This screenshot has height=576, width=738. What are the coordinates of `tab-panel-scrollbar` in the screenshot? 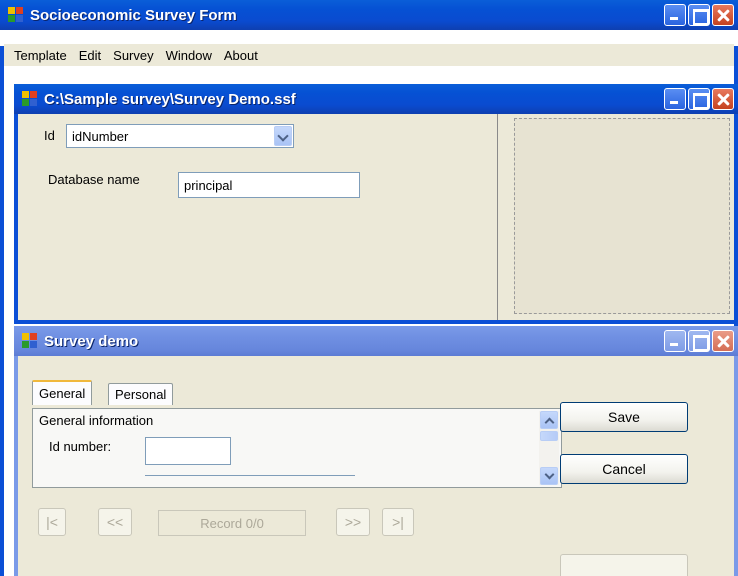 It's located at (549, 448).